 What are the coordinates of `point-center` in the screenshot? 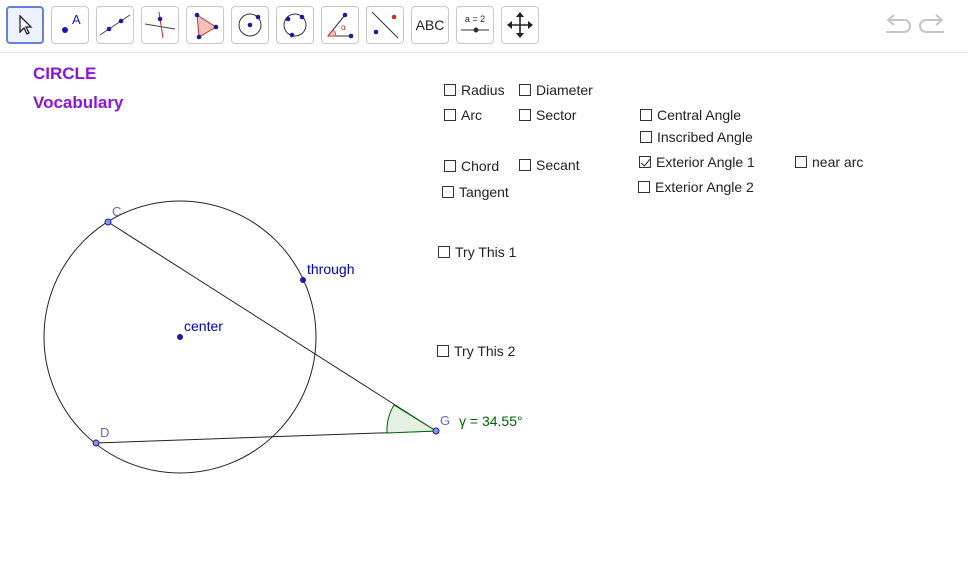 It's located at (180, 337).